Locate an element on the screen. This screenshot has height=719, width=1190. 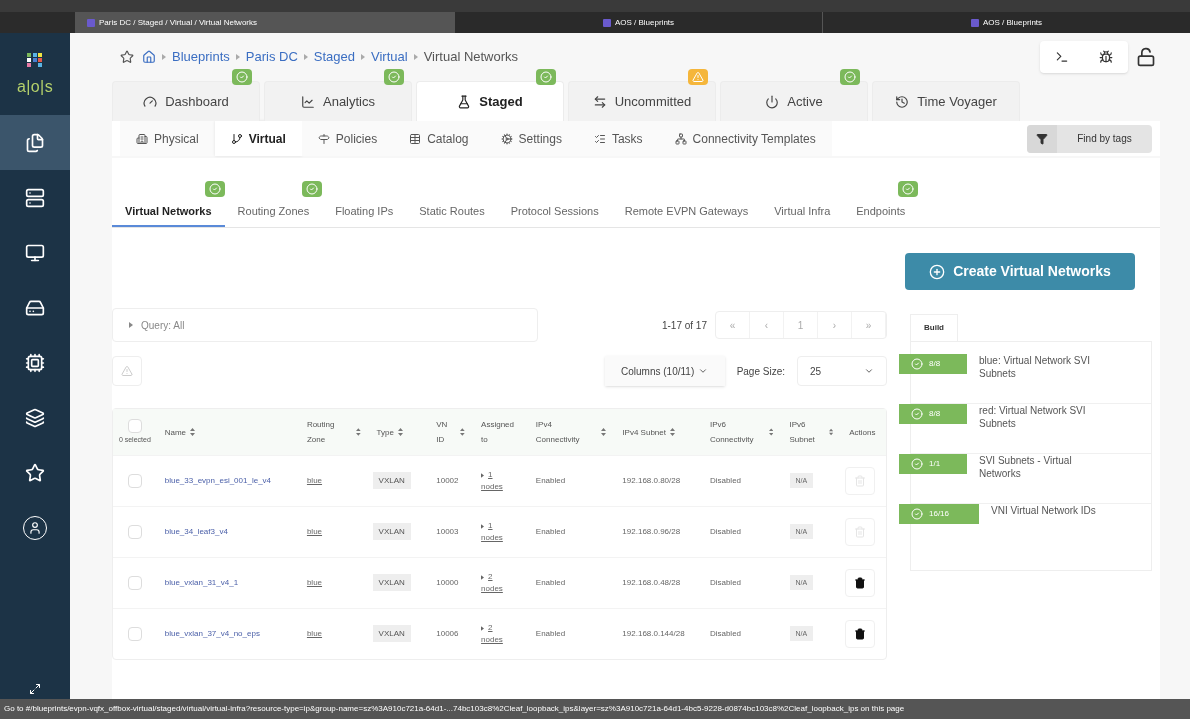
main-tab: Time Voyager is located at coordinates (946, 101).